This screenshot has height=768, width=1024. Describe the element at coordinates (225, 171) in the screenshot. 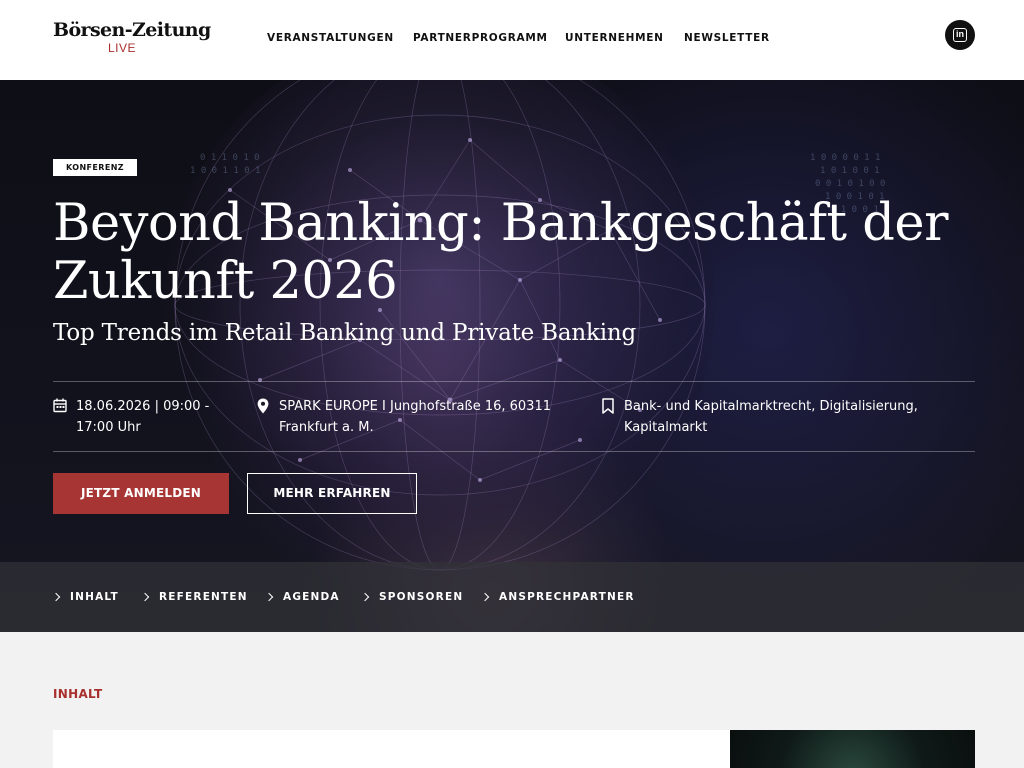

I see `svg-text: 1 0 0 1 1 0 1` at that location.